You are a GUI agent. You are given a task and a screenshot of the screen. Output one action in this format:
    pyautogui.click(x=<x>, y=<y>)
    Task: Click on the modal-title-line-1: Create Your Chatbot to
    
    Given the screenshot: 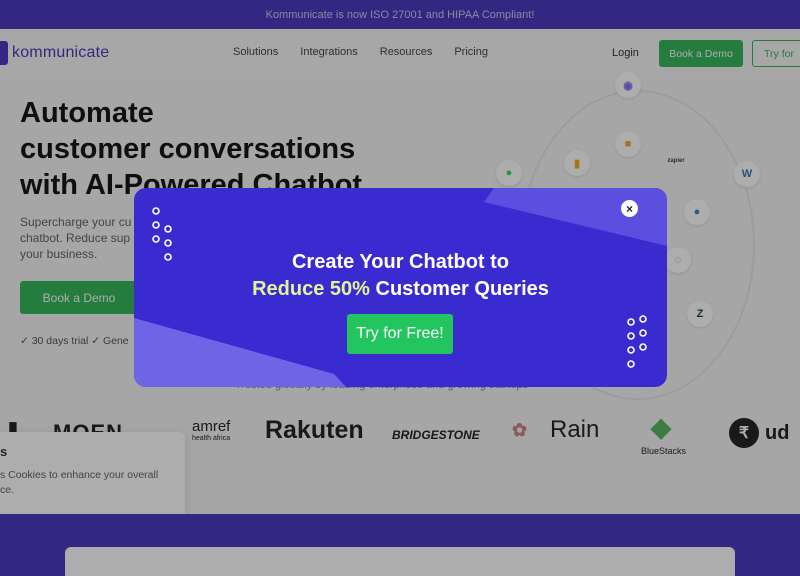 What is the action you would take?
    pyautogui.click(x=400, y=262)
    